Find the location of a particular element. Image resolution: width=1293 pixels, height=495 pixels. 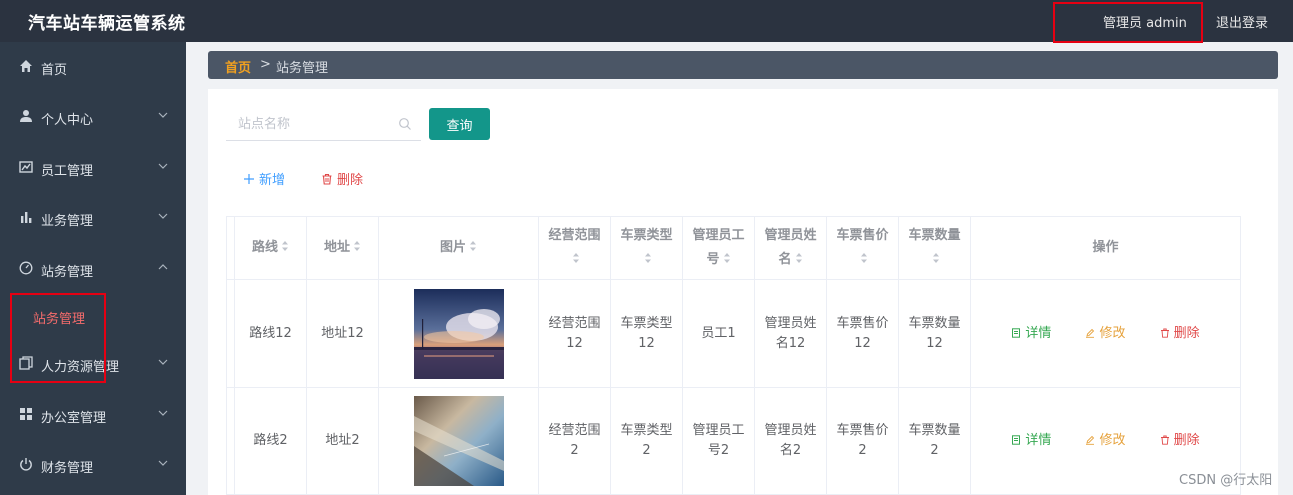

sidebar-item-staff: 员工管理 is located at coordinates (93, 168).